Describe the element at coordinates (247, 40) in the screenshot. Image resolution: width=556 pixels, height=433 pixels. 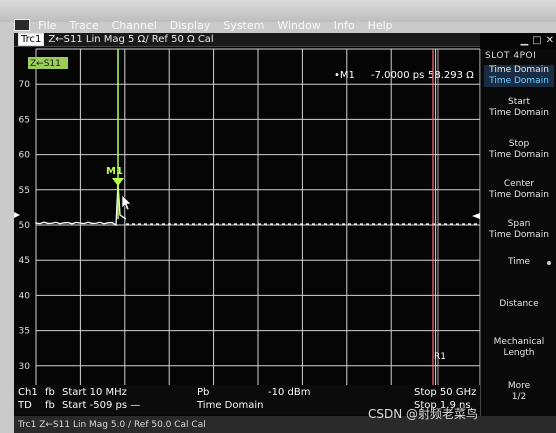
I see `trace-info-row: Trc1 Z←S11 Lin Mag 5 Ω/ Ref 50 Ω Cal` at that location.